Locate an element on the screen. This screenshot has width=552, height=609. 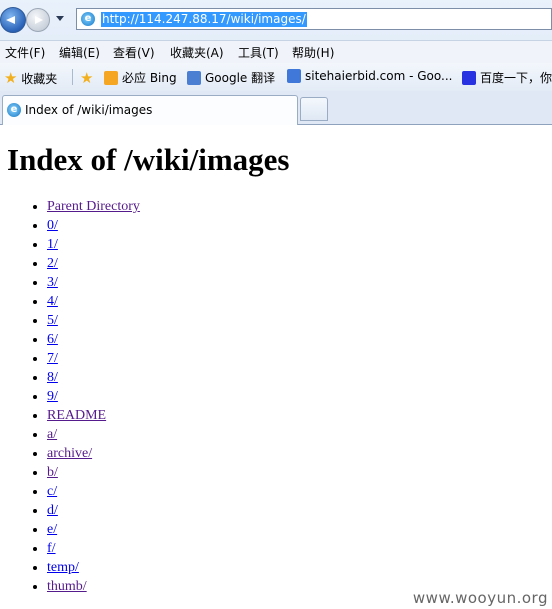
directory-link: Parent Directory is located at coordinates (93, 206).